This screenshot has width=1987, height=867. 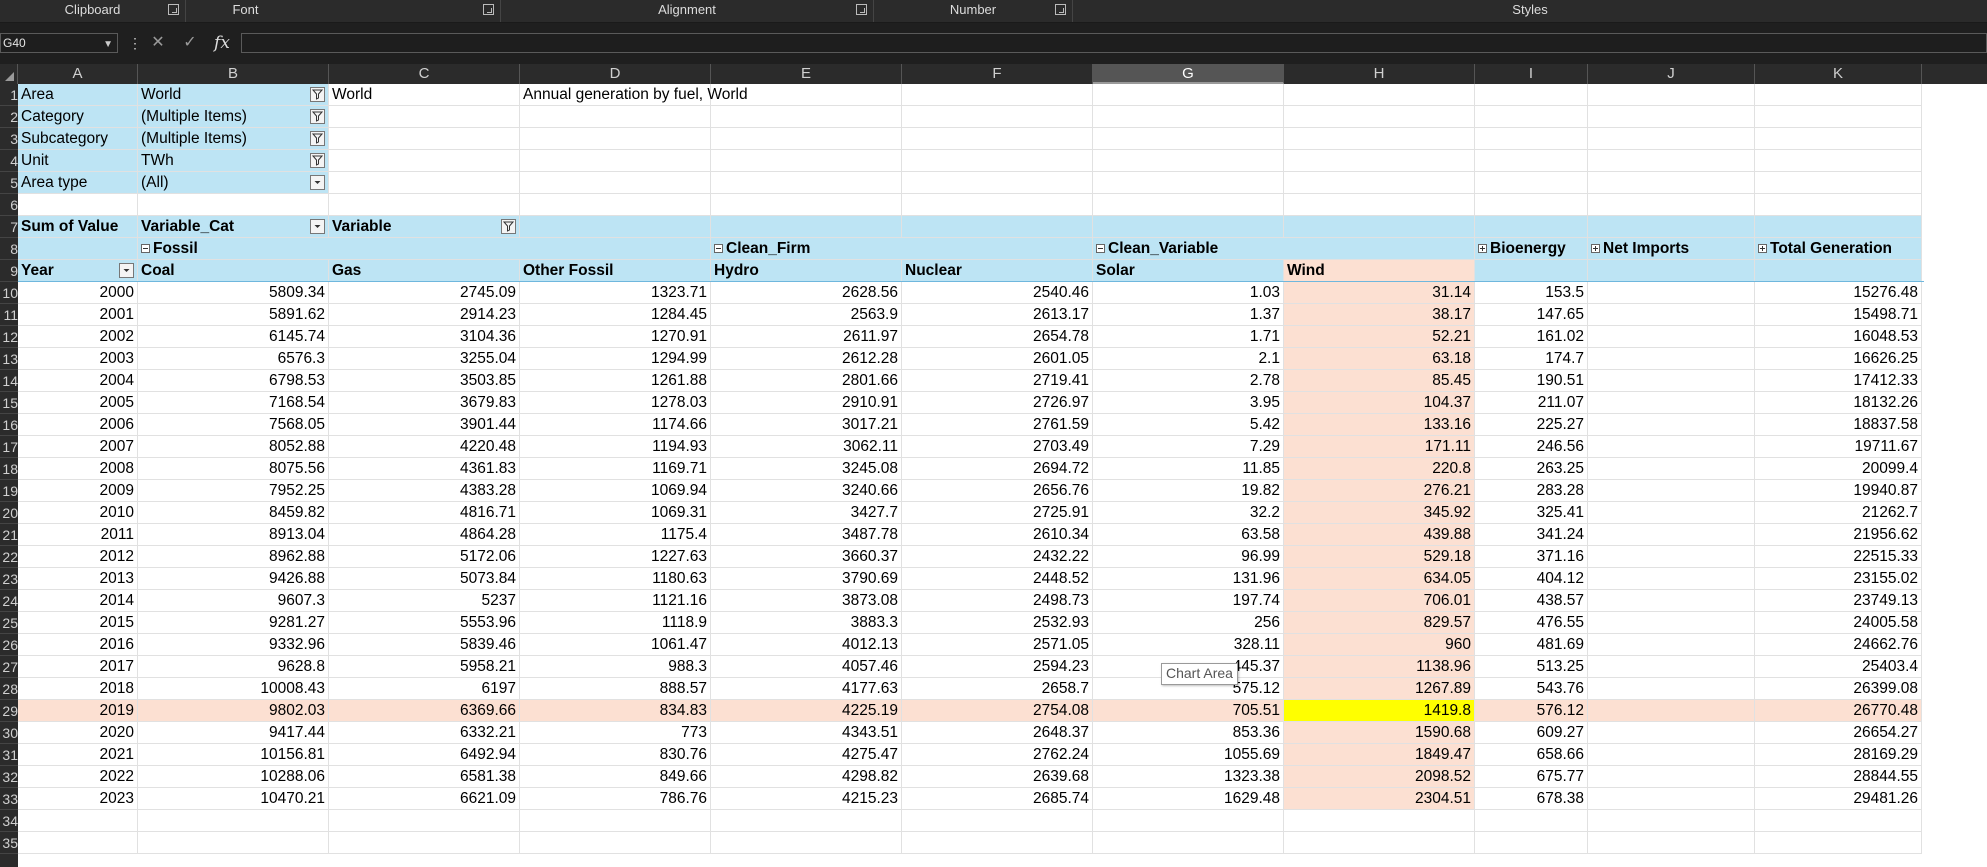 What do you see at coordinates (1531, 645) in the screenshot?
I see `value-cell: 481.69` at bounding box center [1531, 645].